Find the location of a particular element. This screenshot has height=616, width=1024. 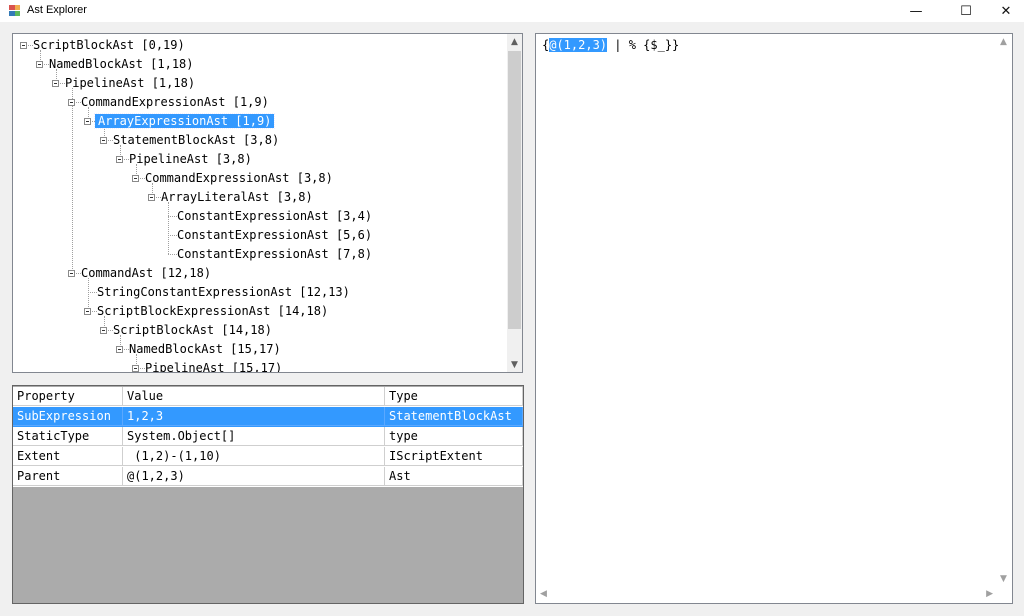

editor-scroll-left-icon: ◀ is located at coordinates (543, 594).